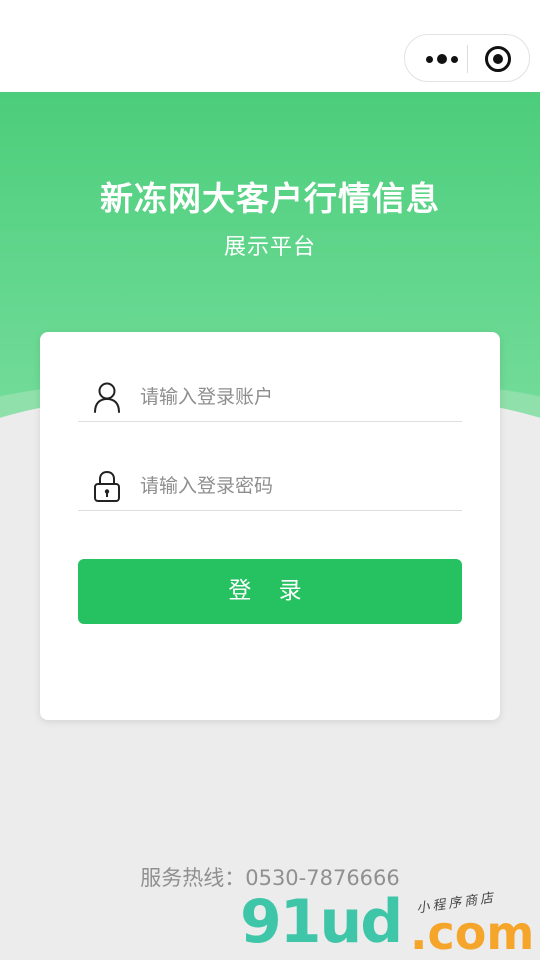 This screenshot has height=960, width=540. Describe the element at coordinates (472, 933) in the screenshot. I see `watermark-domain: .com` at that location.